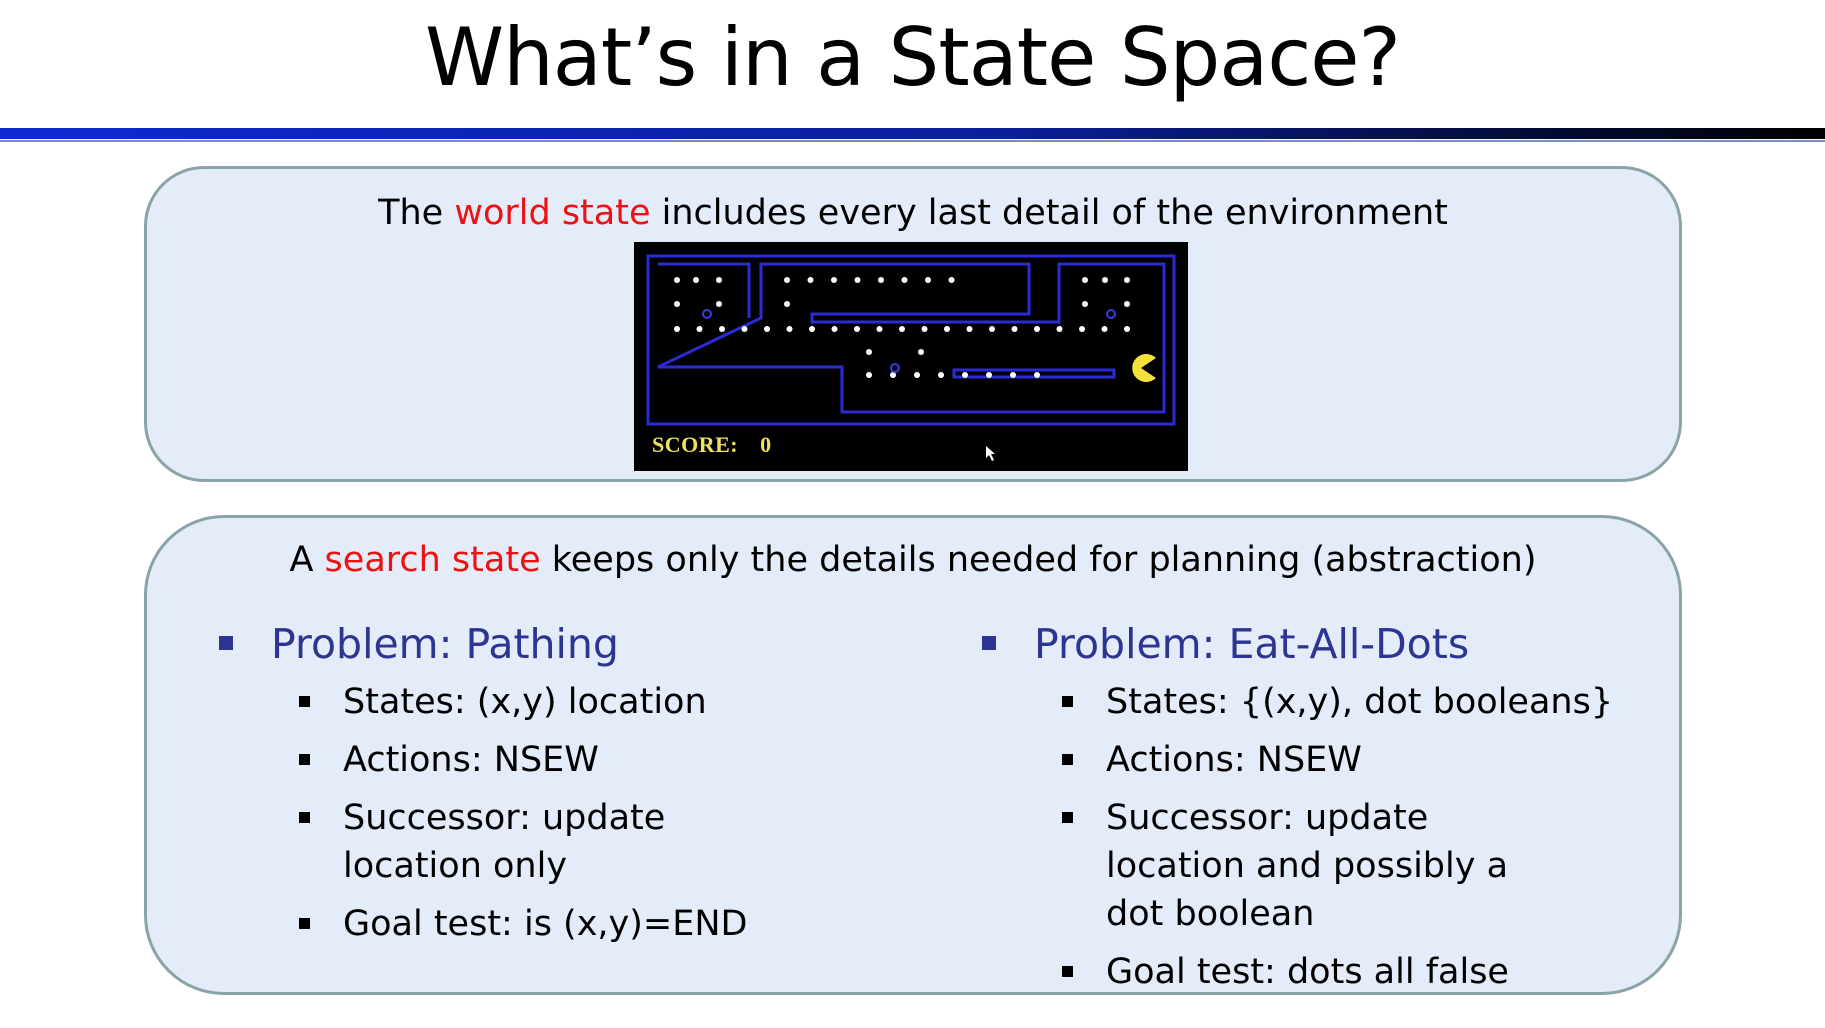 This screenshot has height=1028, width=1825. Describe the element at coordinates (1234, 760) in the screenshot. I see `list-item-text: Actions: NSEW` at that location.